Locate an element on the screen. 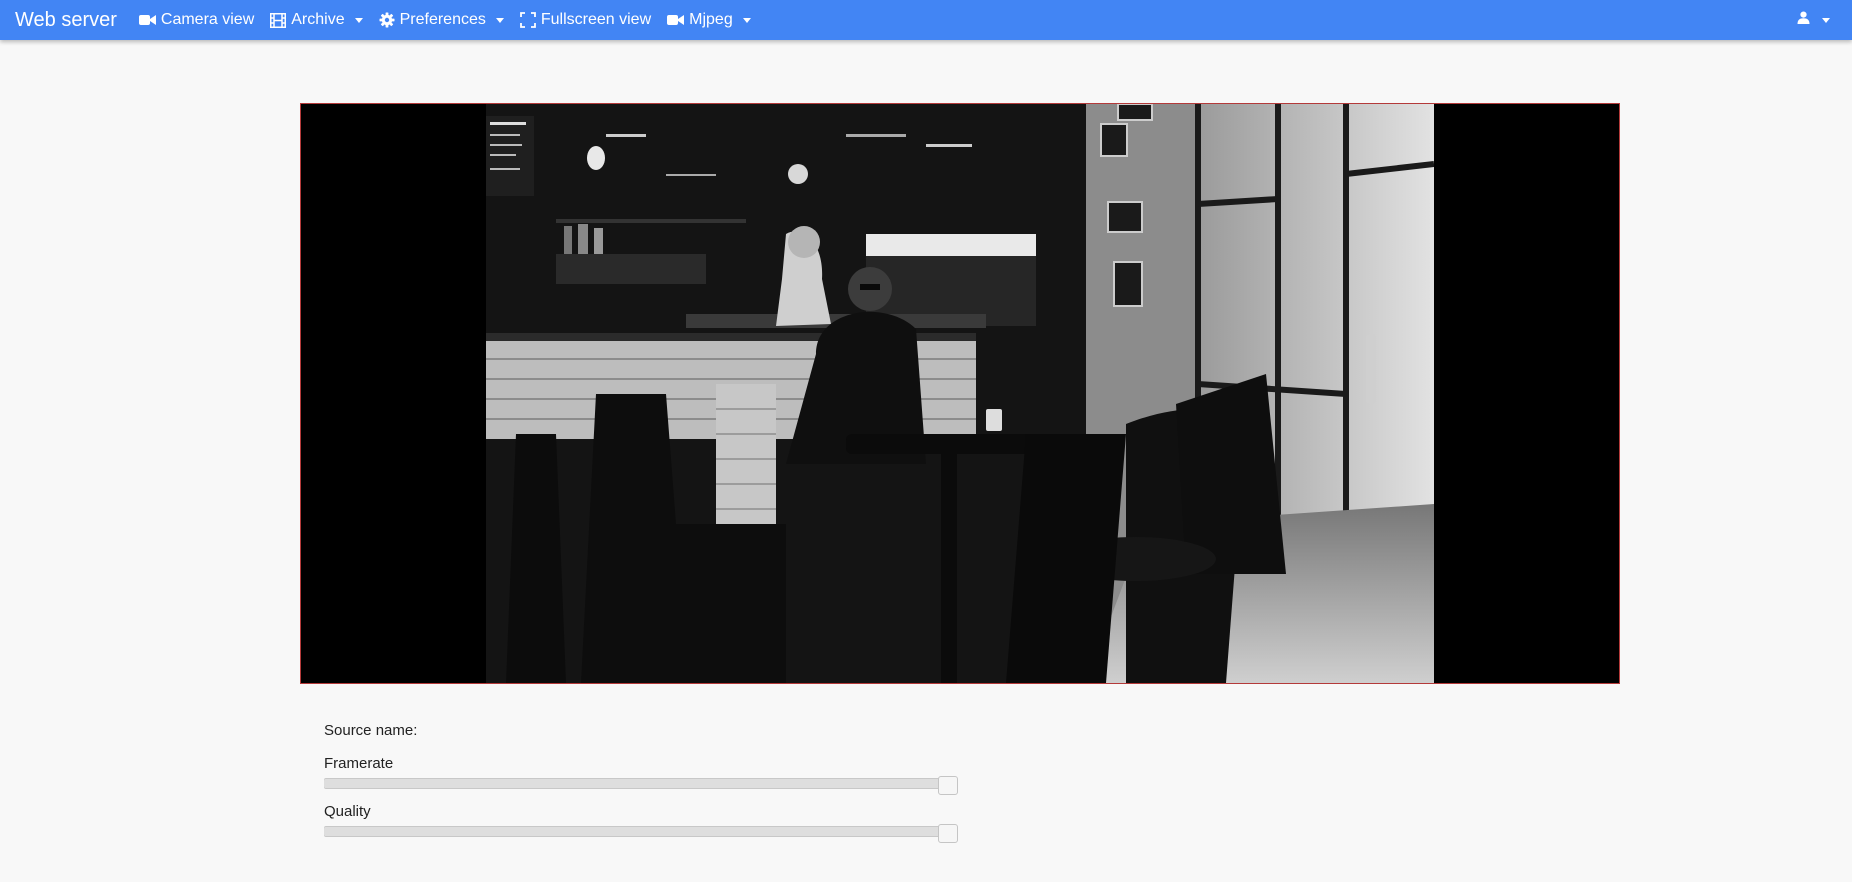 The height and width of the screenshot is (882, 1852). film-icon is located at coordinates (278, 20).